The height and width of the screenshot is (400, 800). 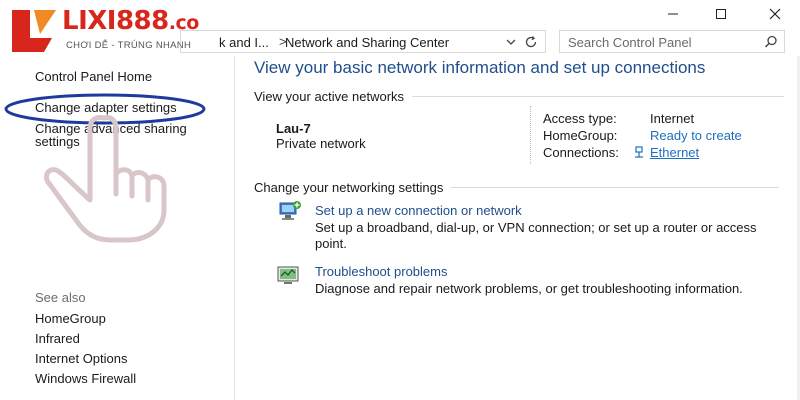 What do you see at coordinates (234, 228) in the screenshot?
I see `pane-divider` at bounding box center [234, 228].